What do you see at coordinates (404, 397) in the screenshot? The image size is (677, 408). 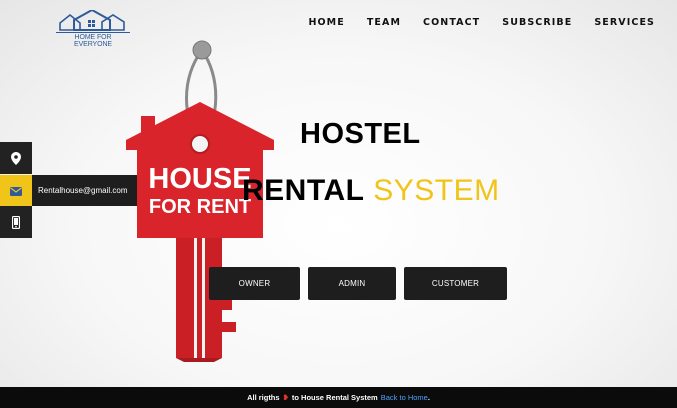 I see `back-to-home-link: Back to Home` at bounding box center [404, 397].